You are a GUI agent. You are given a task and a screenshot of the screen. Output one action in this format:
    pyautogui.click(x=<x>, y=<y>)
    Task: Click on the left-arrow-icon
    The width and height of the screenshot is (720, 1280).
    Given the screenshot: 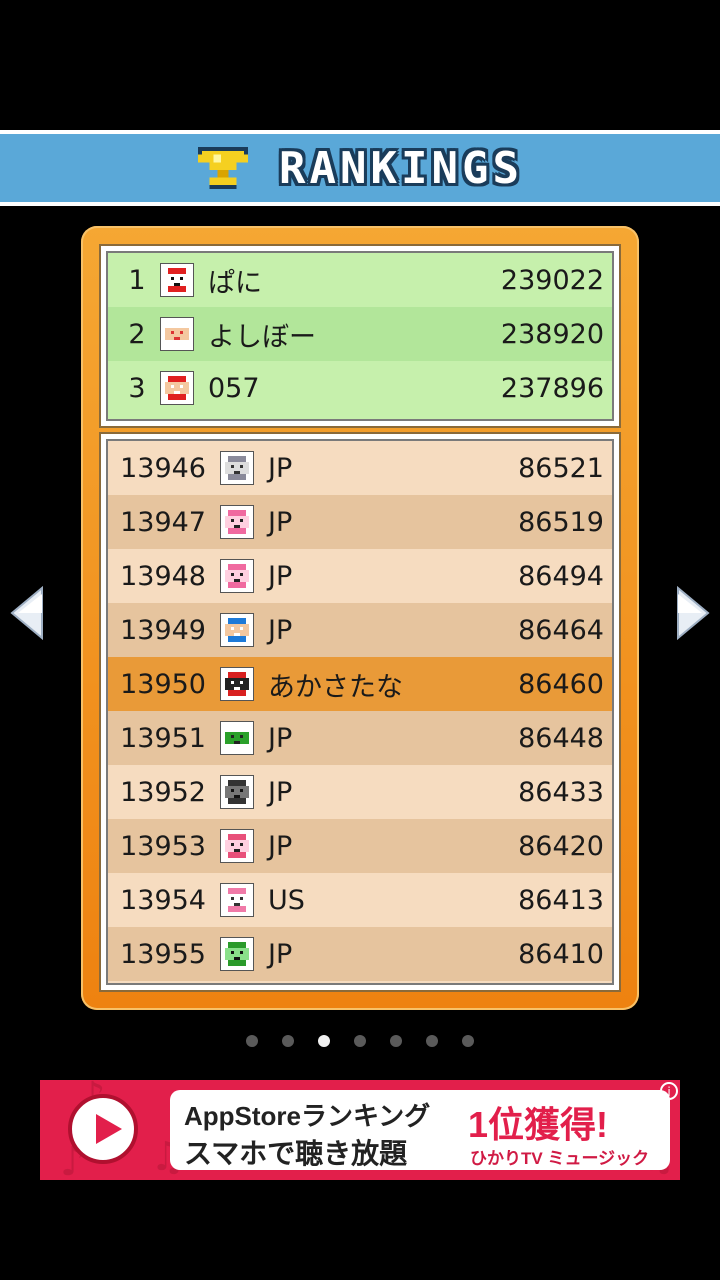 What is the action you would take?
    pyautogui.click(x=27, y=613)
    